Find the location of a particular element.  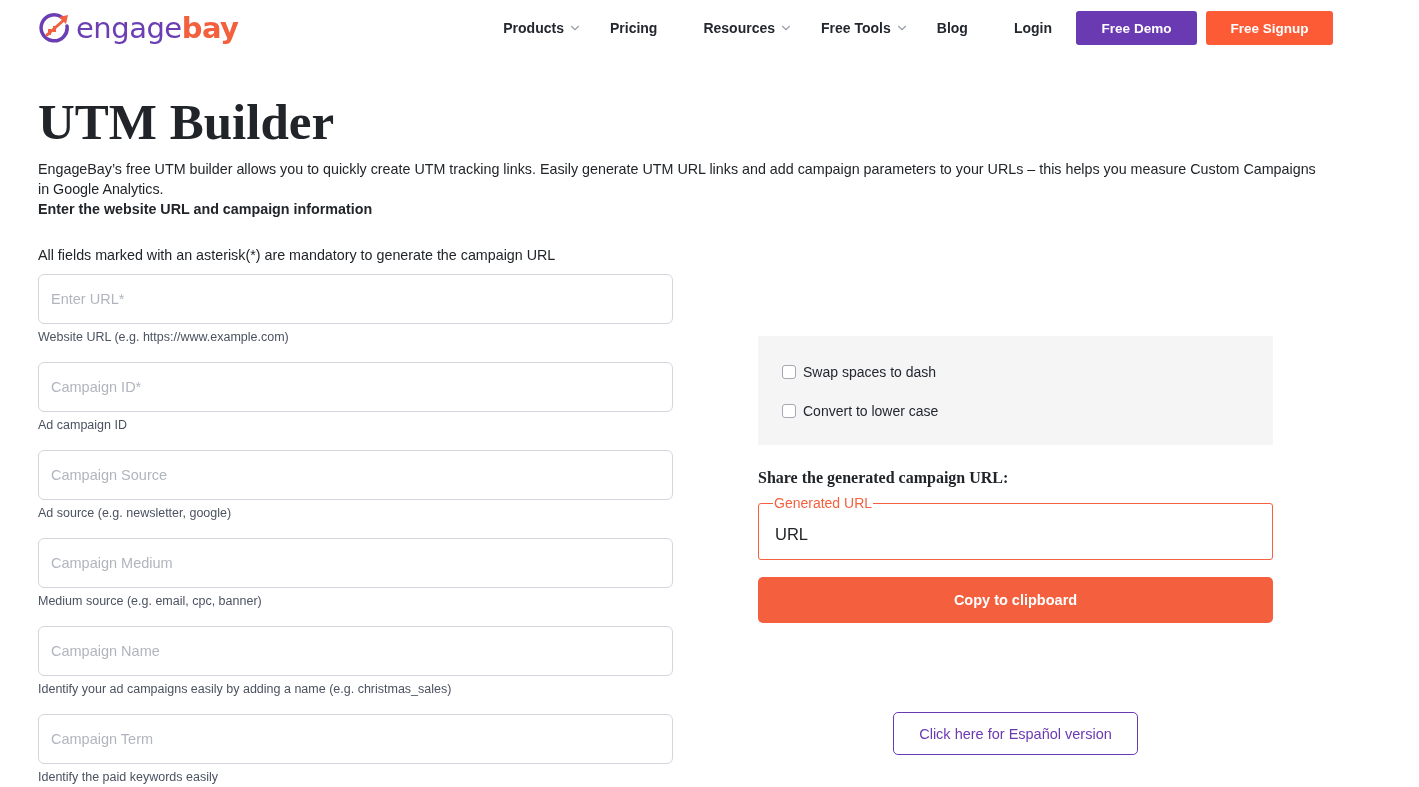

text-input-field: Campaign Medium is located at coordinates (355, 563).